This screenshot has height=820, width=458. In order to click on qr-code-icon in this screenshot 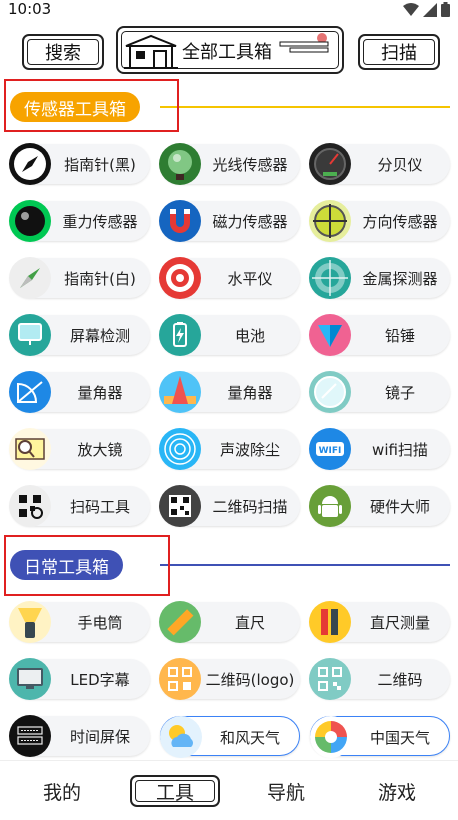, I will do `click(330, 679)`.